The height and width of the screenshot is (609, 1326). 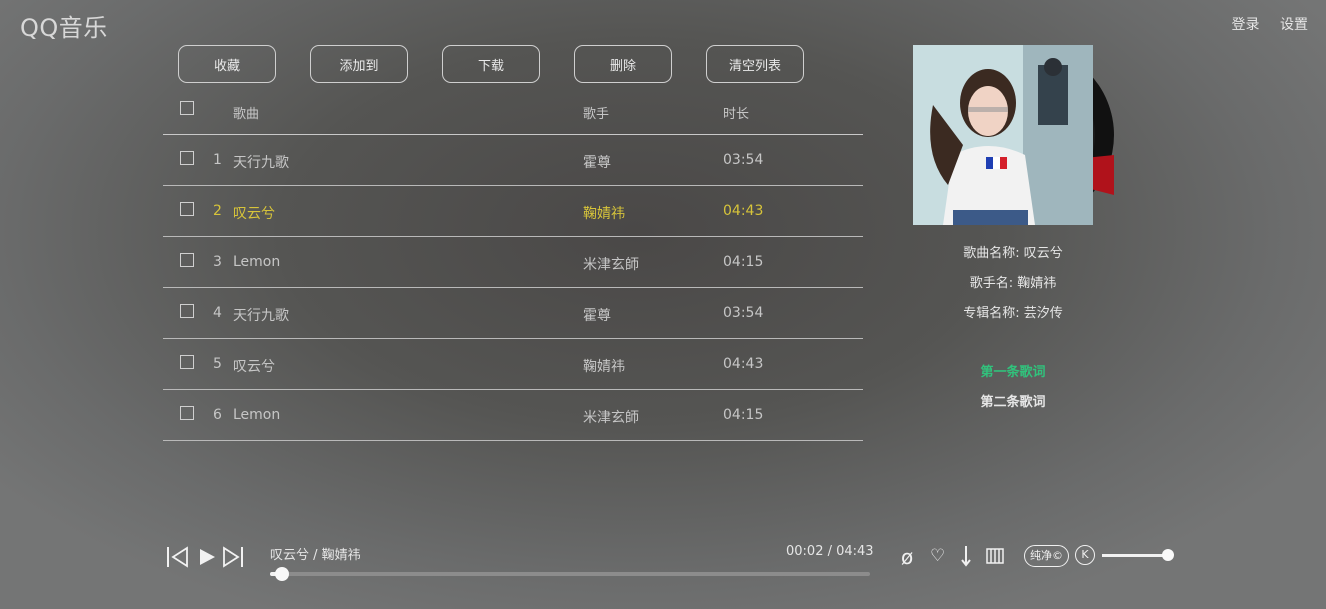 I want to click on row-number: 5, so click(x=217, y=364).